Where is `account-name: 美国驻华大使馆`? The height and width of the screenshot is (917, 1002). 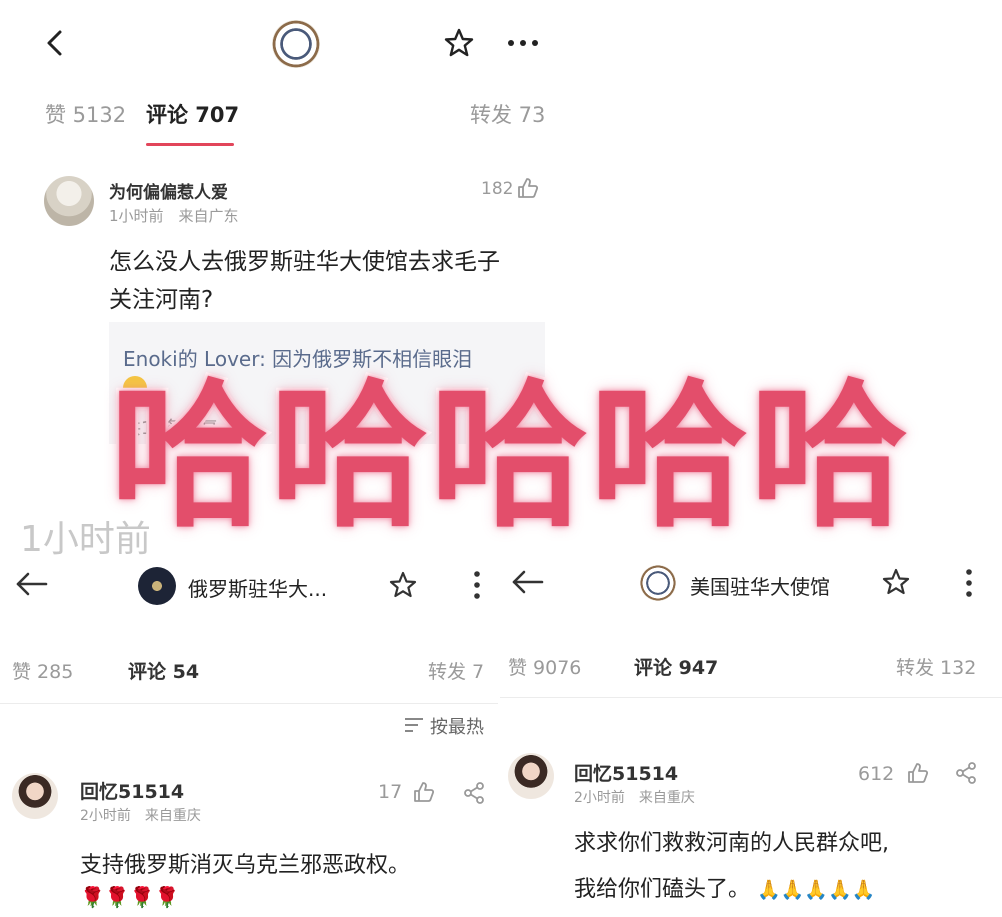 account-name: 美国驻华大使馆 is located at coordinates (760, 585).